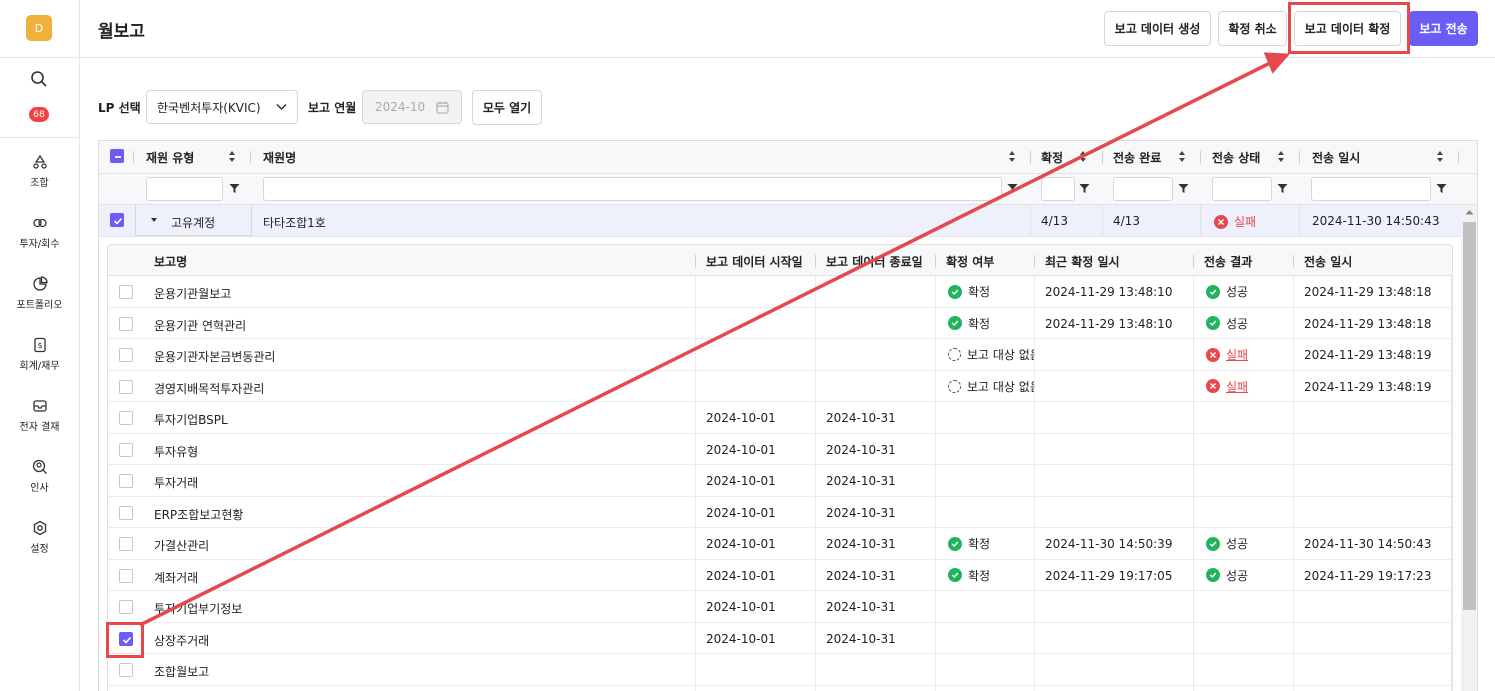 This screenshot has width=1495, height=691. What do you see at coordinates (39, 427) in the screenshot?
I see `sidebar-item-label: 전자 결재` at bounding box center [39, 427].